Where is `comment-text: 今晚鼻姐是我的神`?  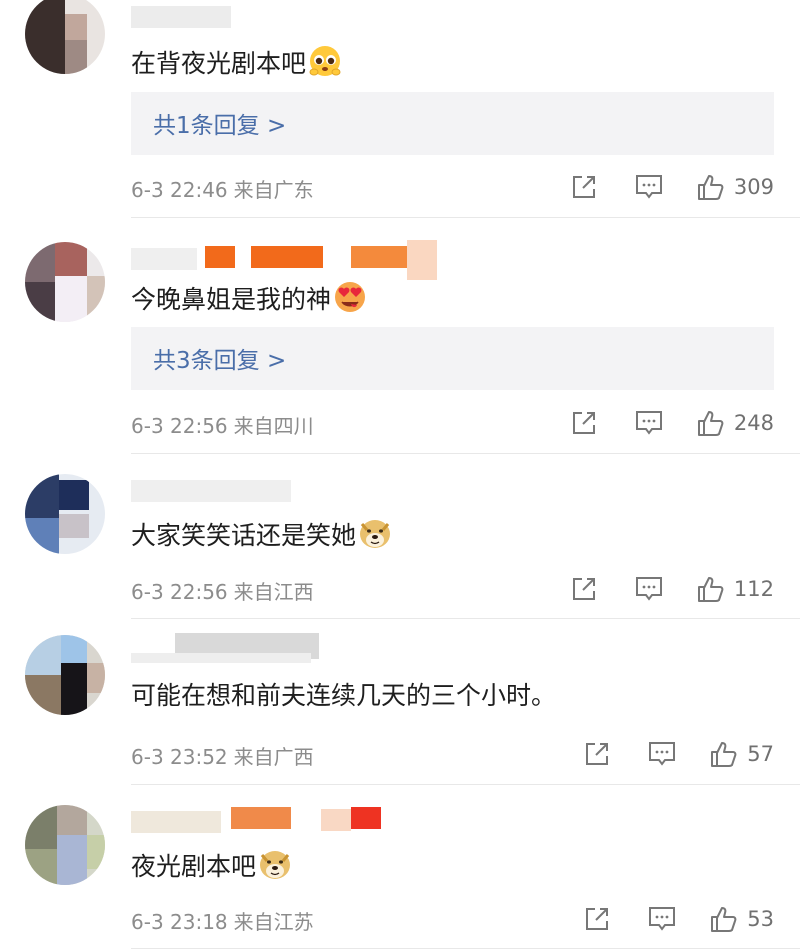 comment-text: 今晚鼻姐是我的神 is located at coordinates (249, 298).